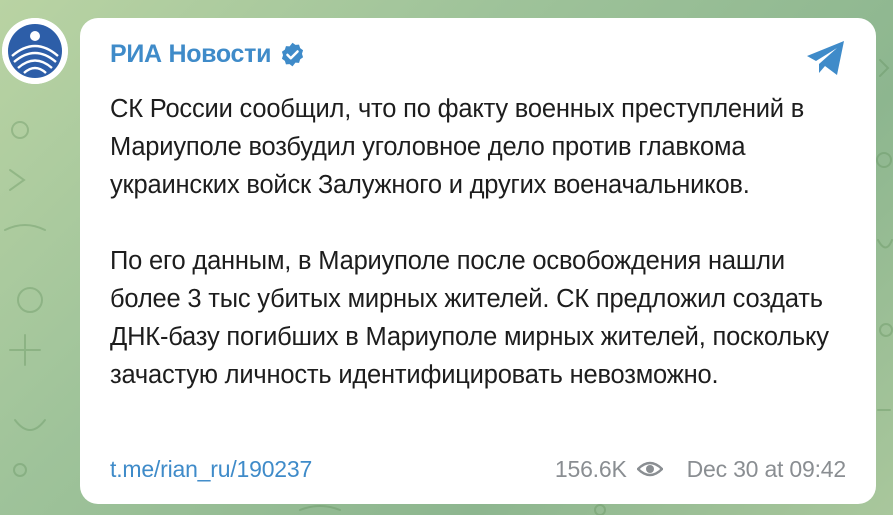  I want to click on view-count: 156.6K, so click(590, 468).